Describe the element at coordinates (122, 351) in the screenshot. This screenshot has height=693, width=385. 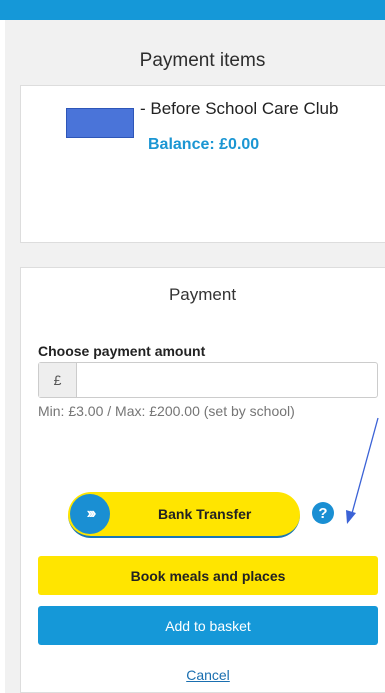
I see `payment-amount-label: Choose payment amount` at that location.